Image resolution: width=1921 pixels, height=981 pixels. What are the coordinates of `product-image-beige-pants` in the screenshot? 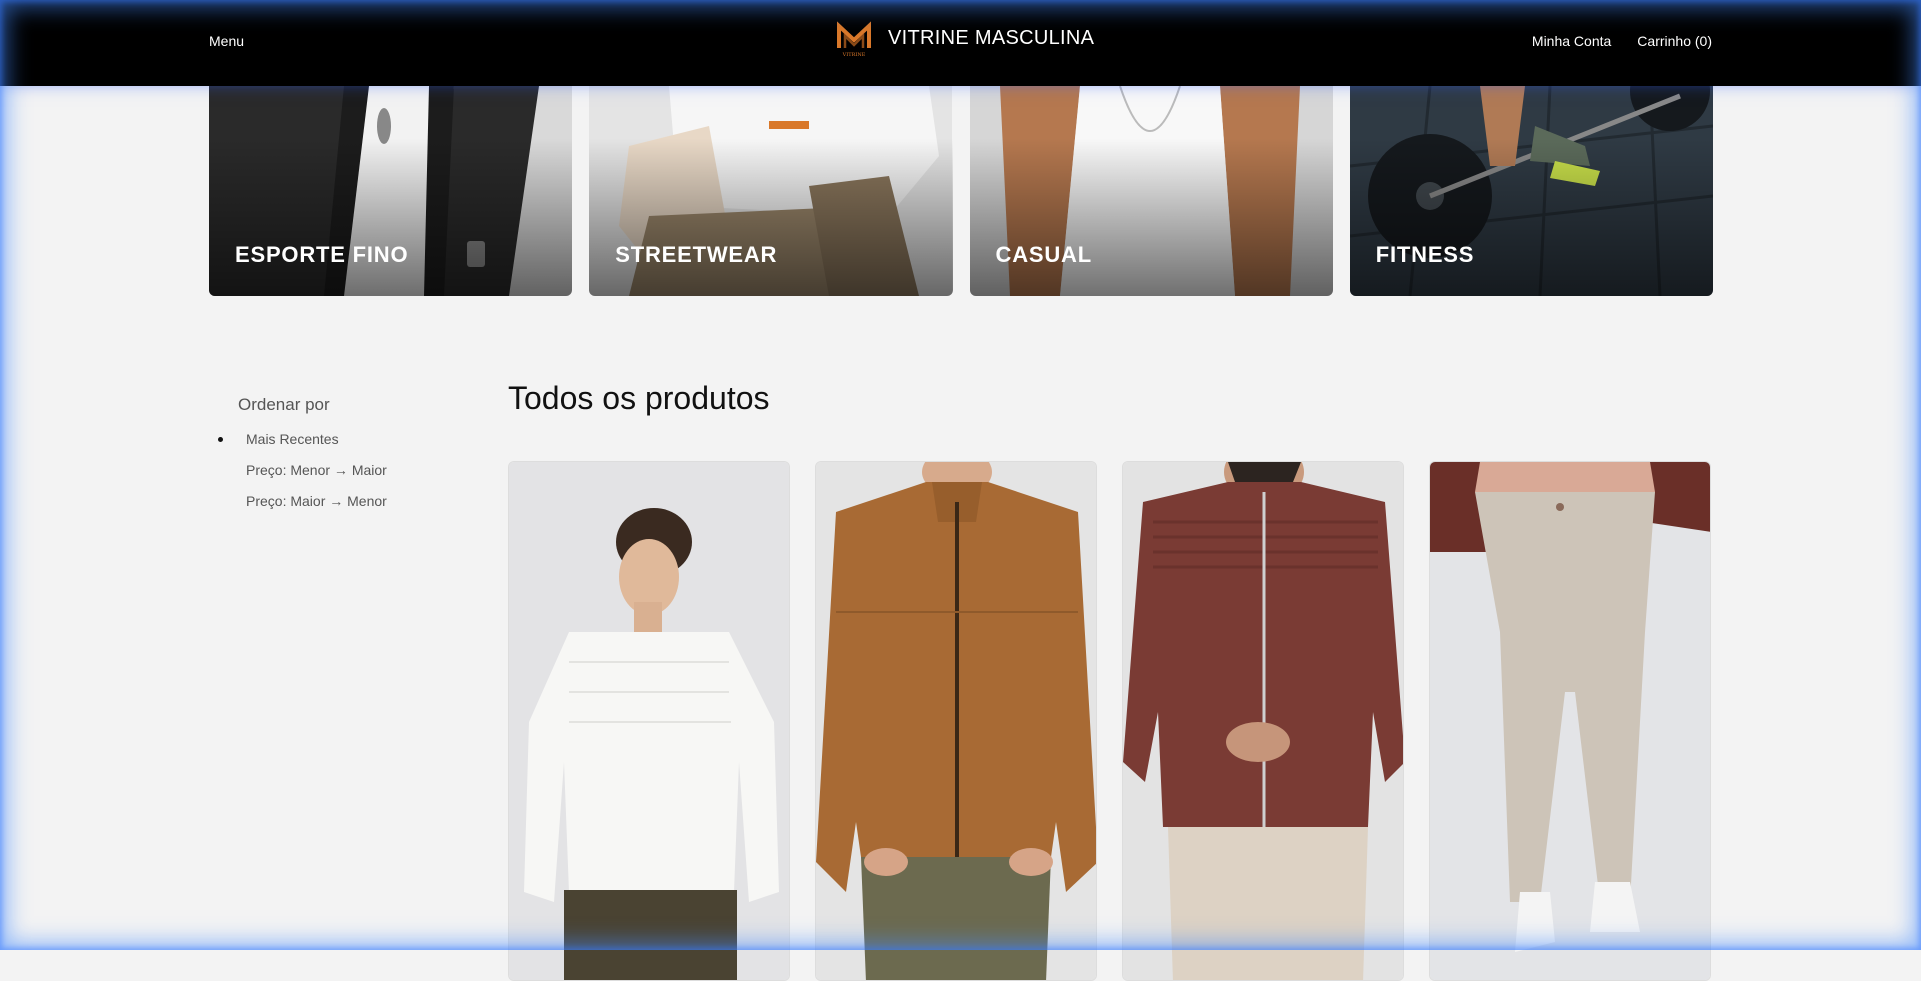 It's located at (1570, 721).